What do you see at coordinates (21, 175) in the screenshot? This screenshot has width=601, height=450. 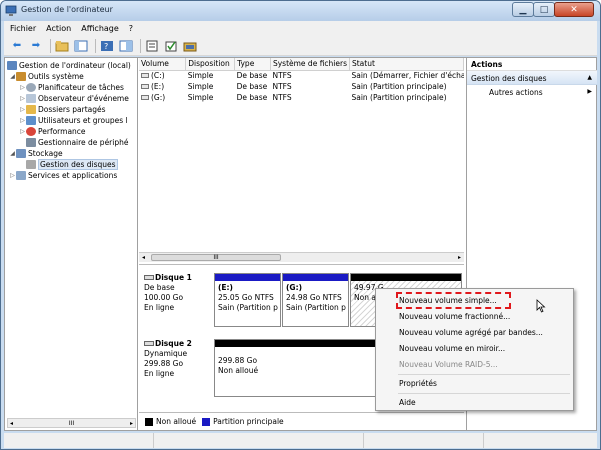 I see `services-icon` at bounding box center [21, 175].